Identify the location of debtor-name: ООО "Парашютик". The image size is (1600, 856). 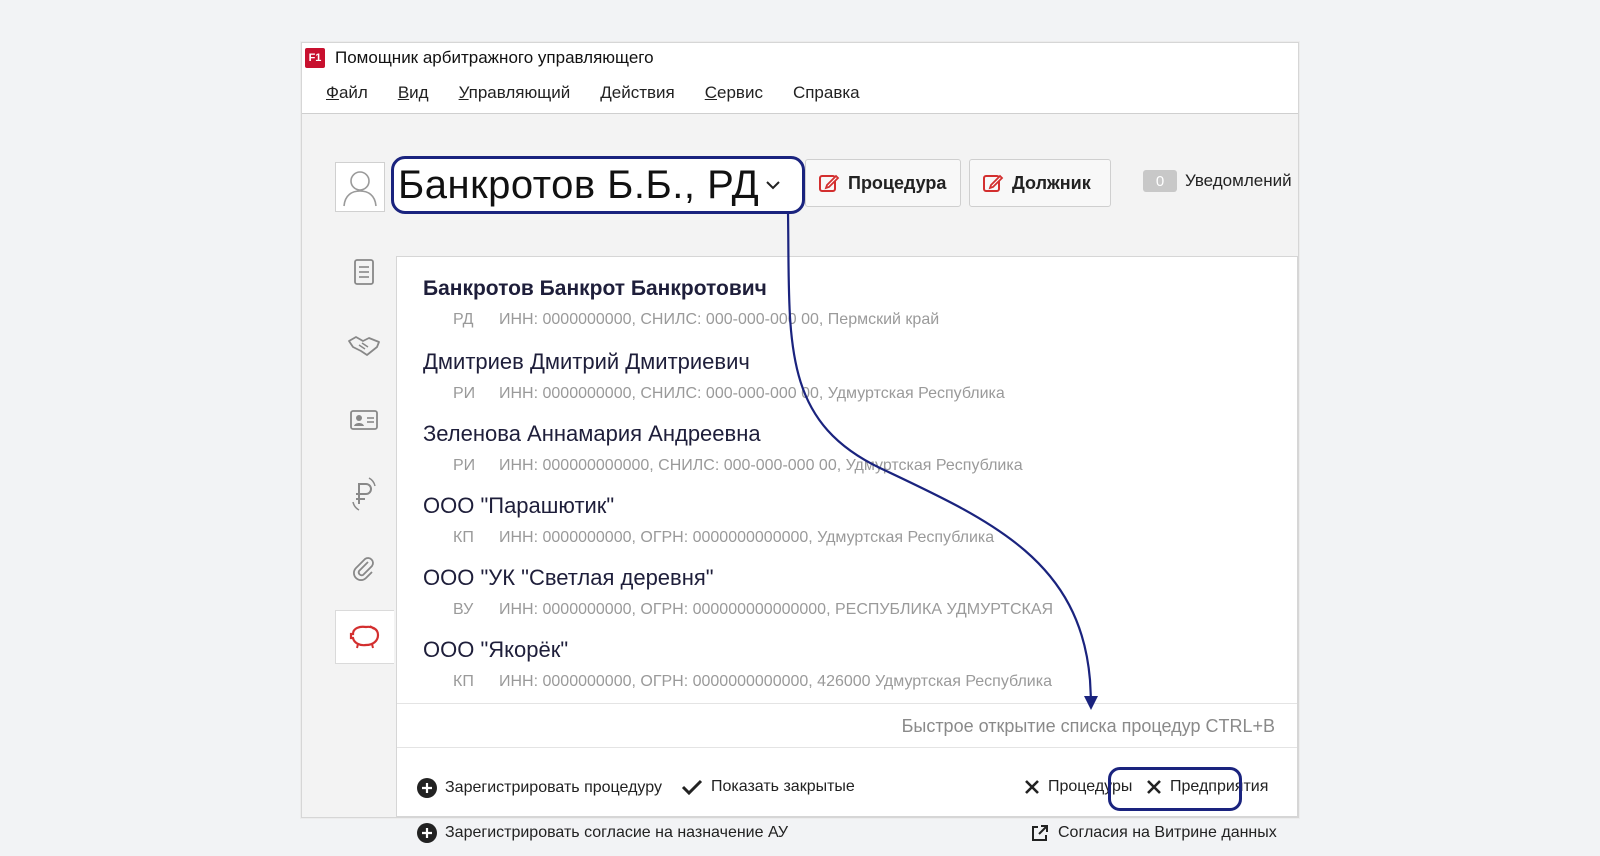
(519, 505).